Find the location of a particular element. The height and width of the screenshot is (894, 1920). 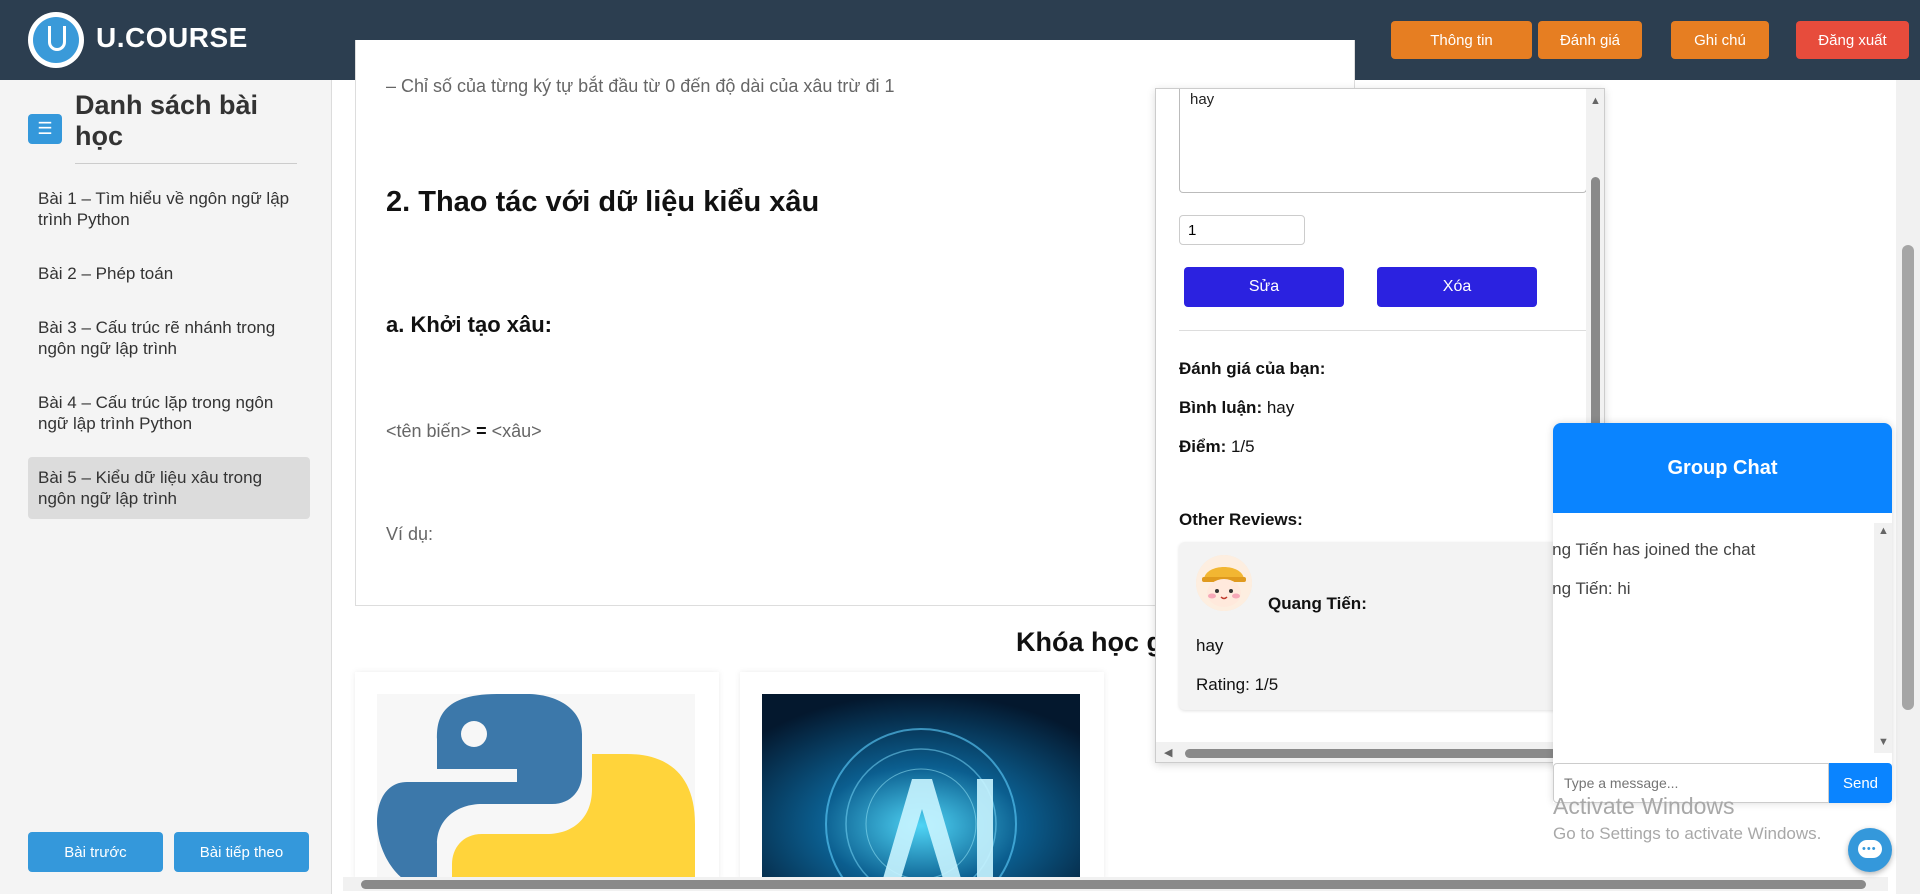

score-label: Điểm: is located at coordinates (1203, 446).